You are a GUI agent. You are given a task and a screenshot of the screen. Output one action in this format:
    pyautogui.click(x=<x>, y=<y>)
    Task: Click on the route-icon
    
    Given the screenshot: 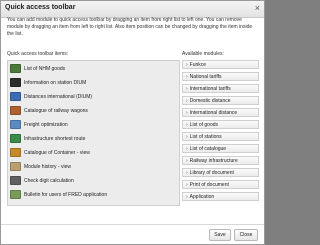 What is the action you would take?
    pyautogui.click(x=15, y=138)
    